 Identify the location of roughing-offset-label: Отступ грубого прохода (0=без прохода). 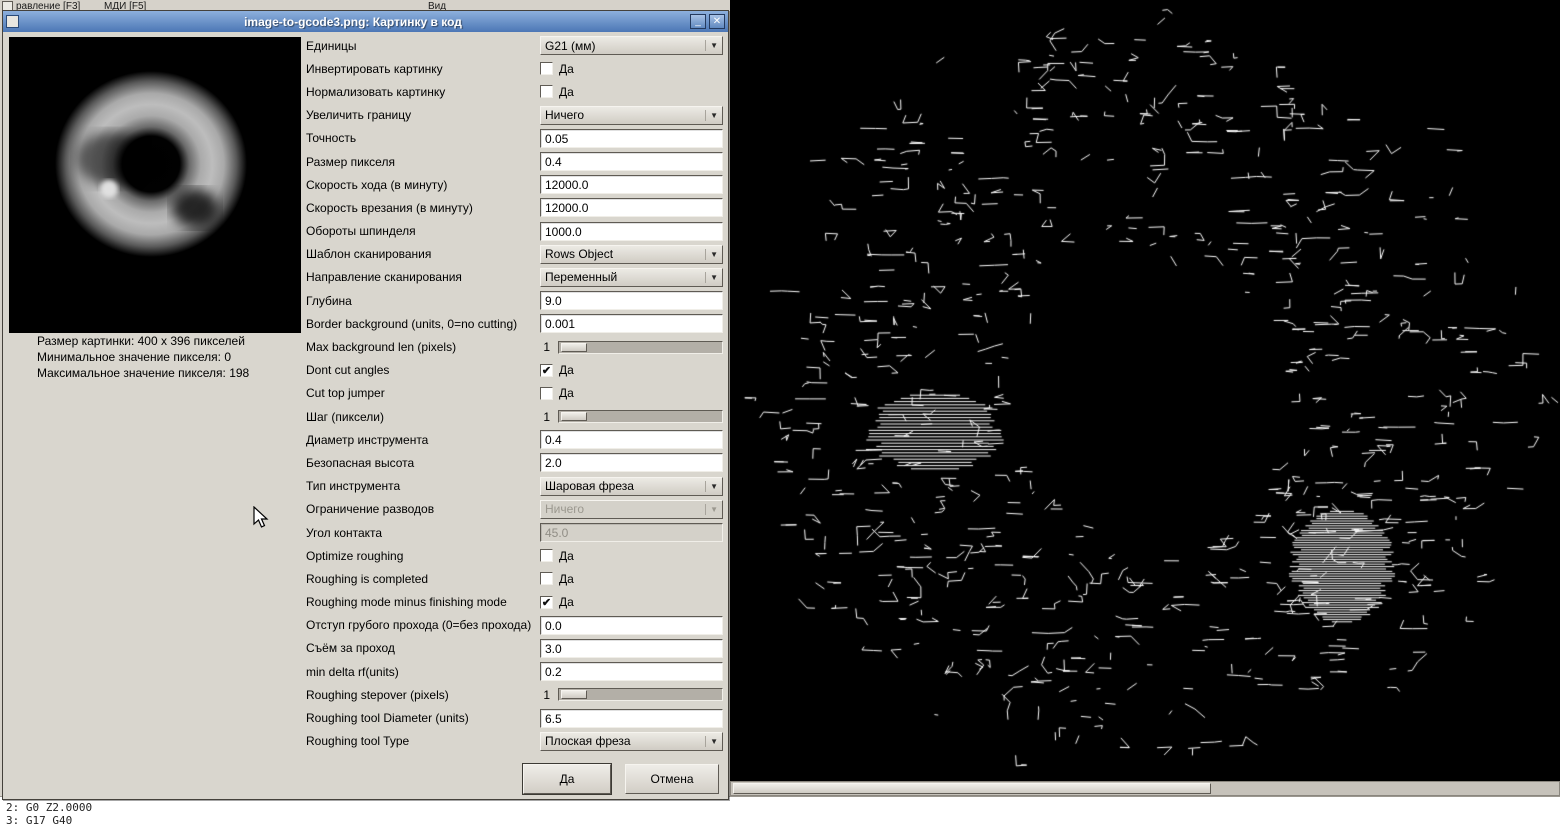
(419, 625).